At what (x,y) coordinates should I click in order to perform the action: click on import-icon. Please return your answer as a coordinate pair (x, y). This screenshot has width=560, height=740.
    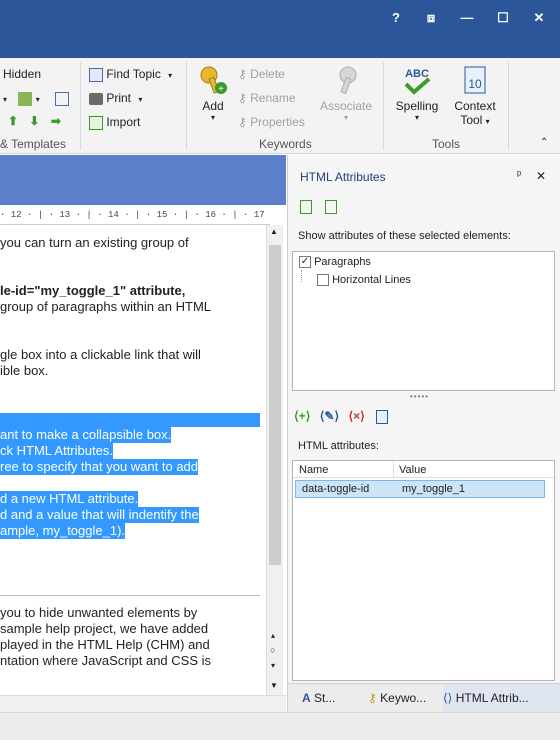
    Looking at the image, I should click on (96, 122).